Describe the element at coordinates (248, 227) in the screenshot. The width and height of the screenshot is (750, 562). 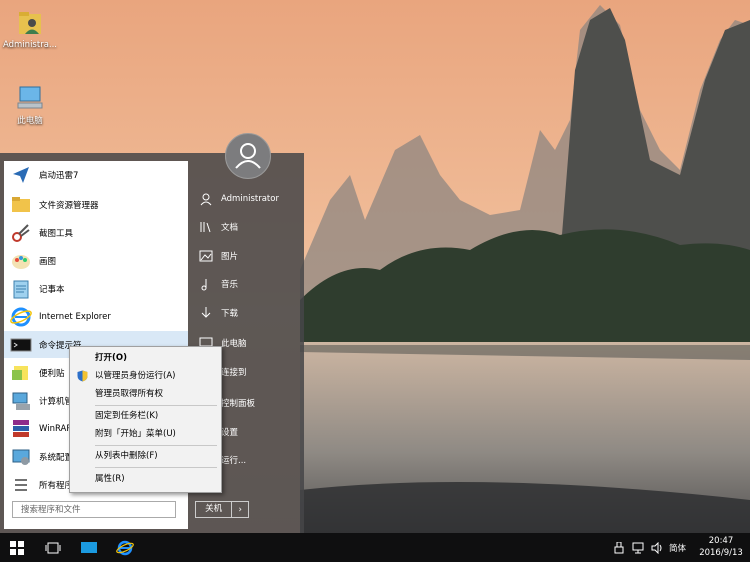
I see `place-documents: 文档` at that location.